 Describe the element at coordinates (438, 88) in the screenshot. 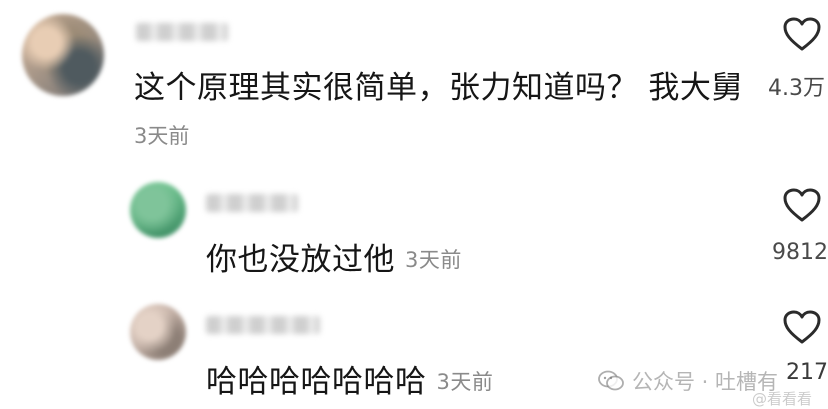

I see `comment-text: 这个原理其实很简单，张力知道吗？ 我大舅` at that location.